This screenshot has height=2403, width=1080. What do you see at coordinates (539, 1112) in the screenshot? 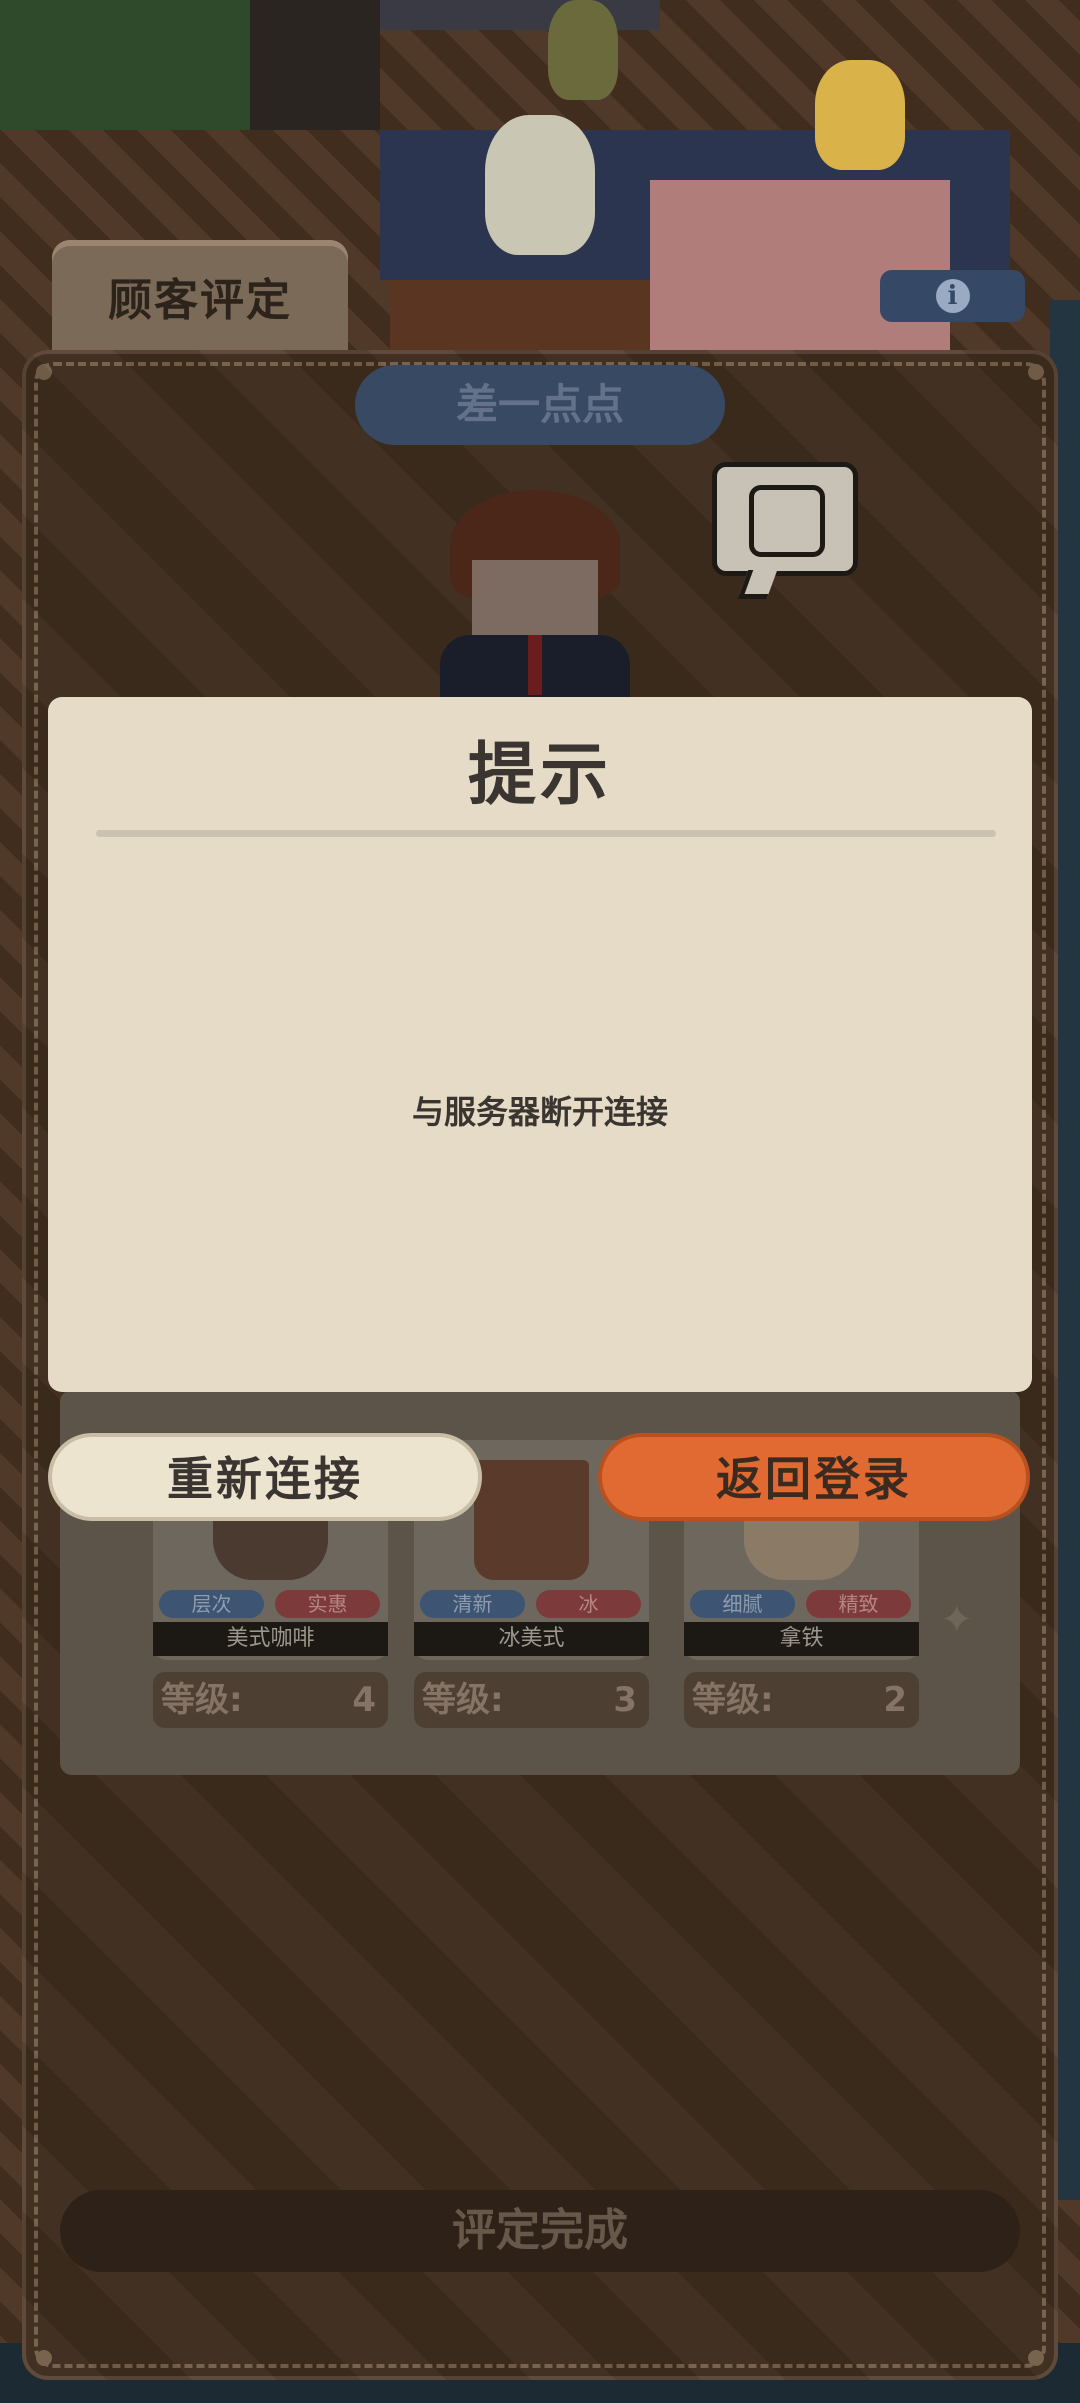
I see `dialog-message: 与服务器断开连接` at bounding box center [539, 1112].